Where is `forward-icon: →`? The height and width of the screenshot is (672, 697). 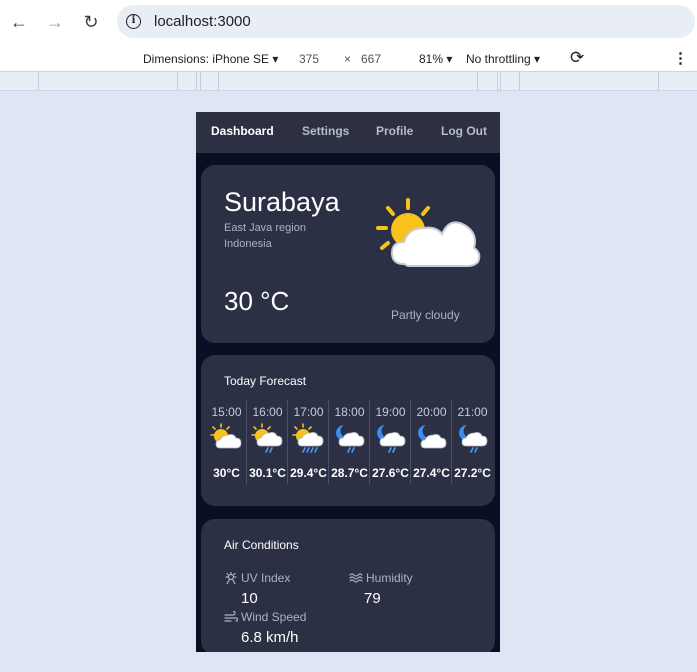 forward-icon: → is located at coordinates (55, 22).